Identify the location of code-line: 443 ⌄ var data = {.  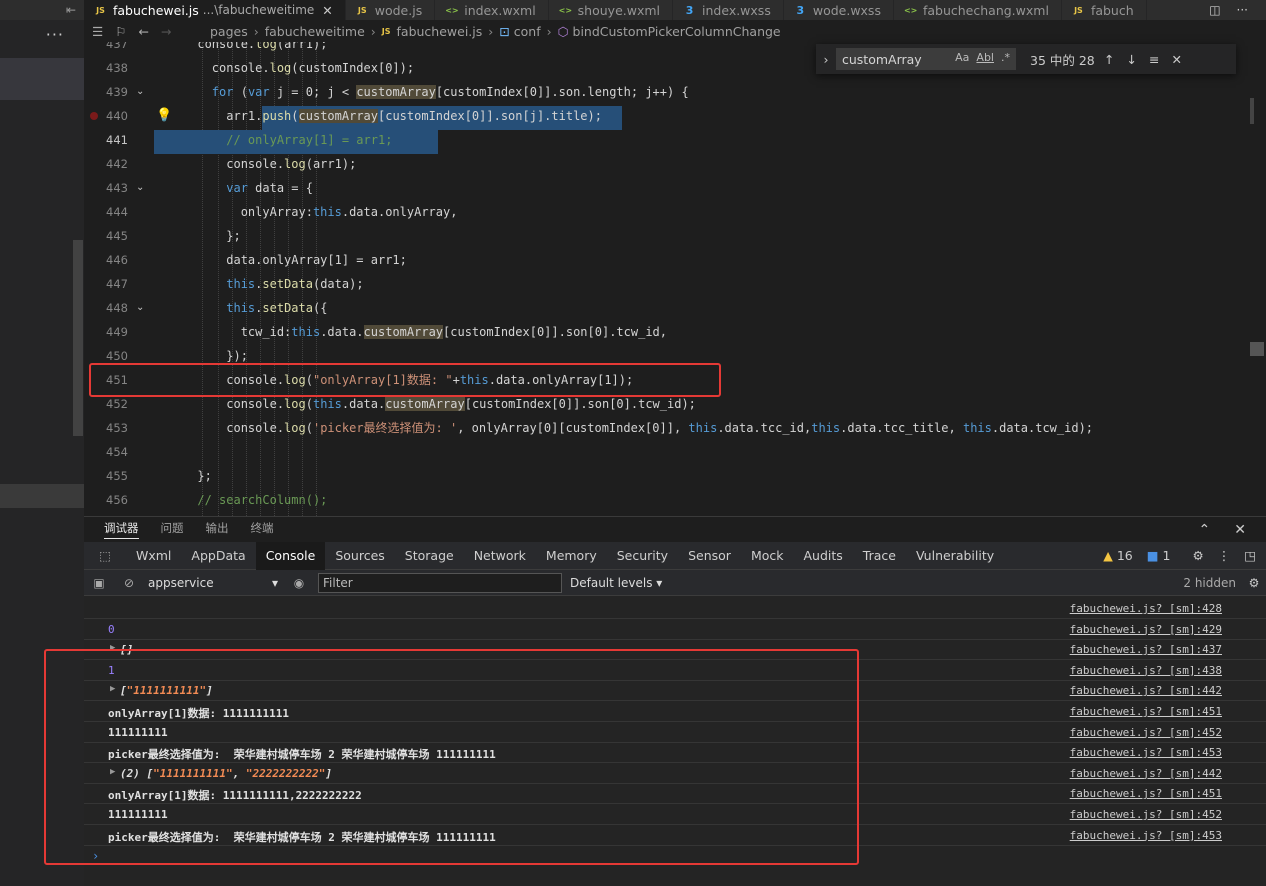
(675, 188).